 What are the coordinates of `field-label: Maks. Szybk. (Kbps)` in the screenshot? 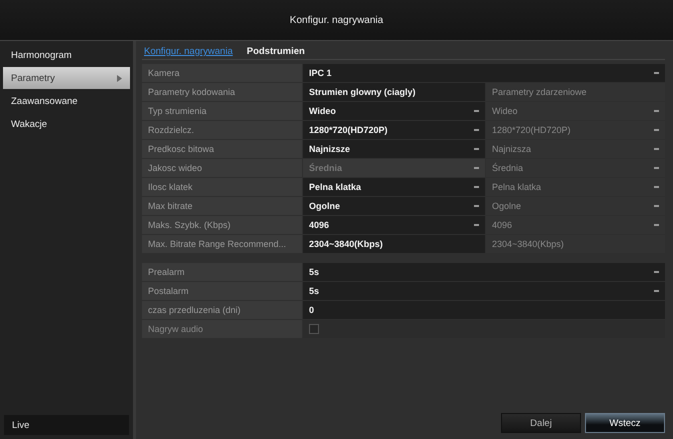 It's located at (222, 225).